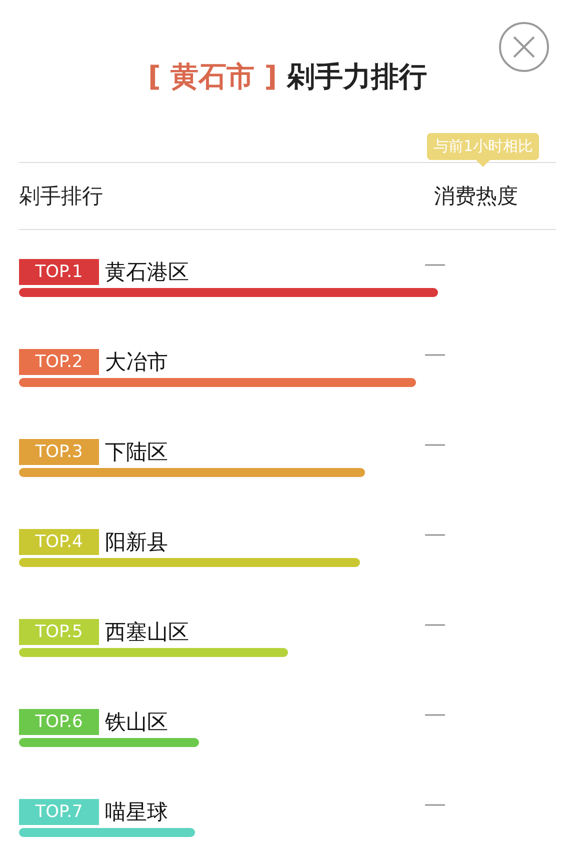 This screenshot has width=575, height=858. What do you see at coordinates (357, 77) in the screenshot?
I see `page-title: 剁手力排行` at bounding box center [357, 77].